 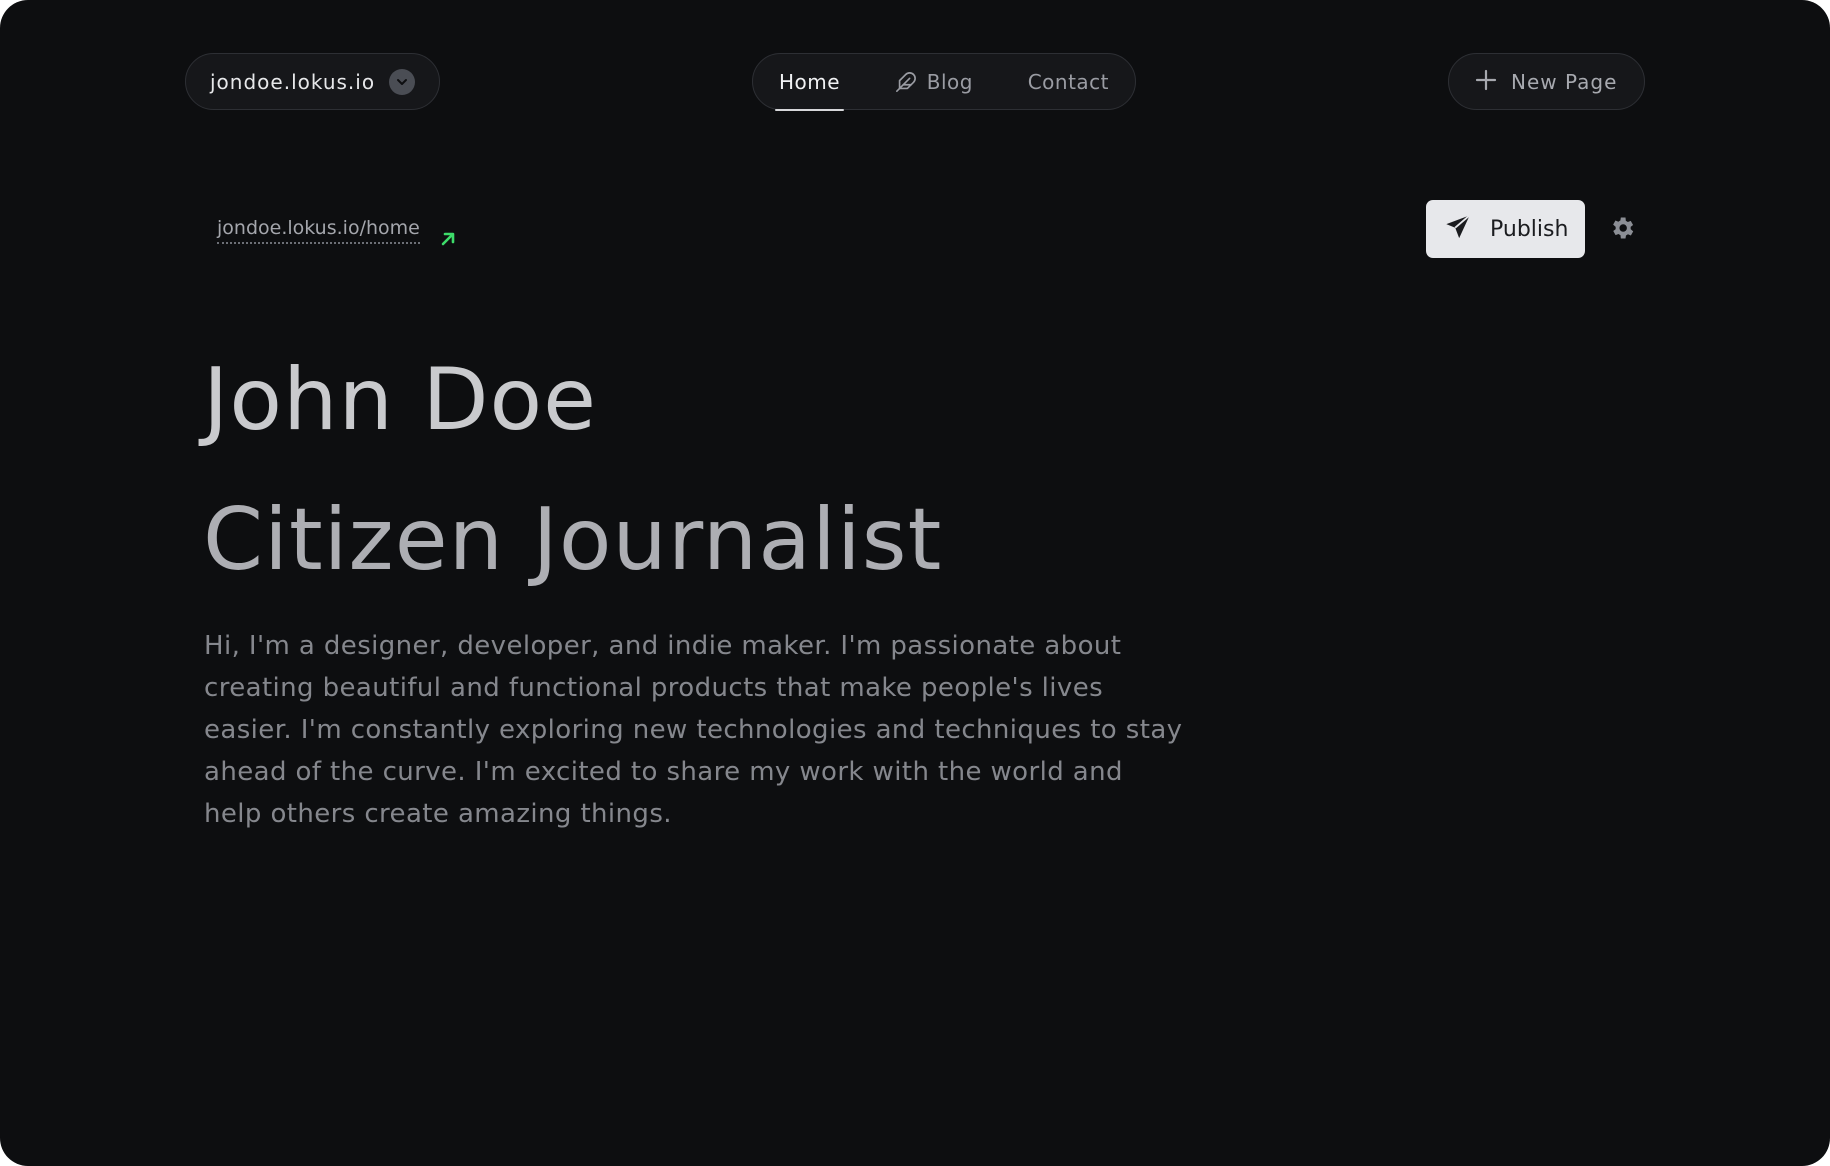 I want to click on arrow-up-right-icon, so click(x=448, y=241).